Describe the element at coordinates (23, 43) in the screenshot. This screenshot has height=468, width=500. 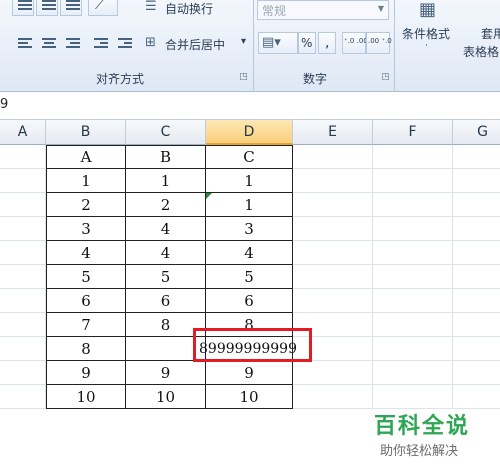
I see `align-left-button` at that location.